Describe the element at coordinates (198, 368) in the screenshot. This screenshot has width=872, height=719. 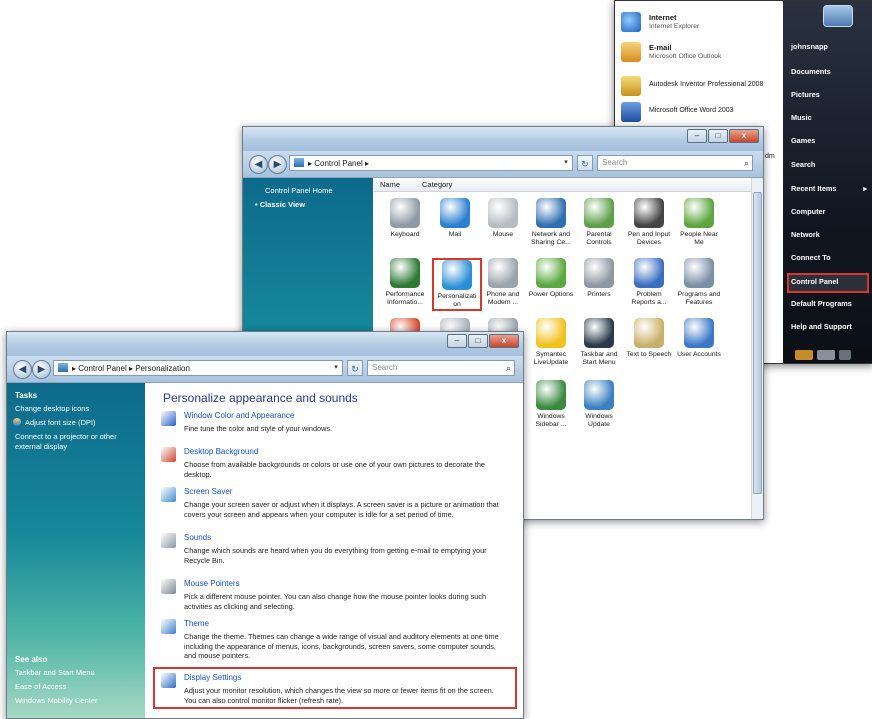
I see `address-bar: ▸ Control Panel ▸ Personalization` at that location.